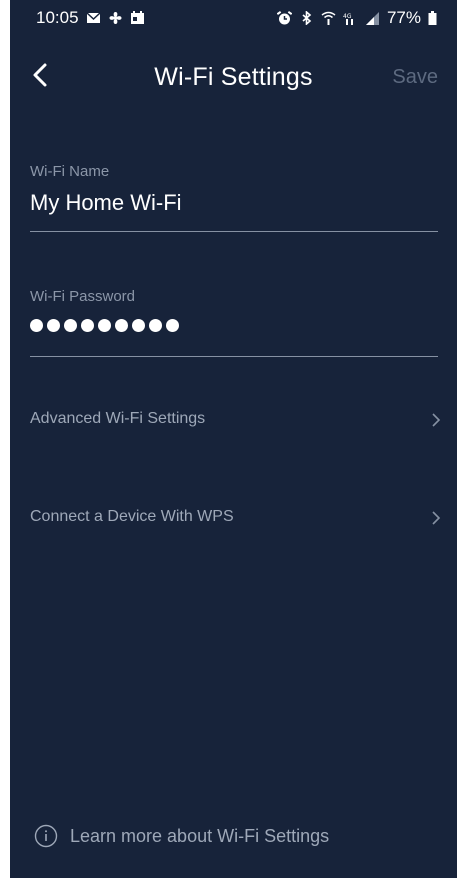  I want to click on info-icon, so click(46, 836).